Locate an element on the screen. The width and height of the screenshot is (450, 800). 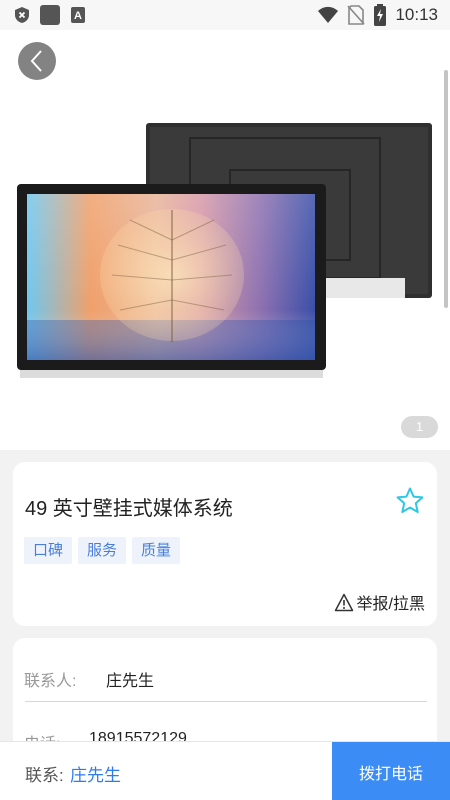
scrollbar is located at coordinates (446, 189).